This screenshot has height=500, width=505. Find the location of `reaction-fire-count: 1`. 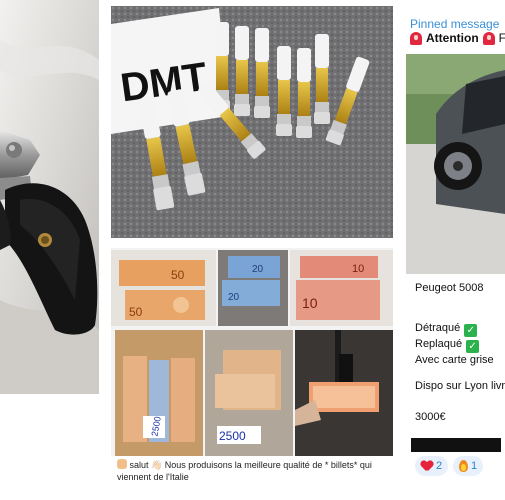

reaction-fire-count: 1 is located at coordinates (474, 466).